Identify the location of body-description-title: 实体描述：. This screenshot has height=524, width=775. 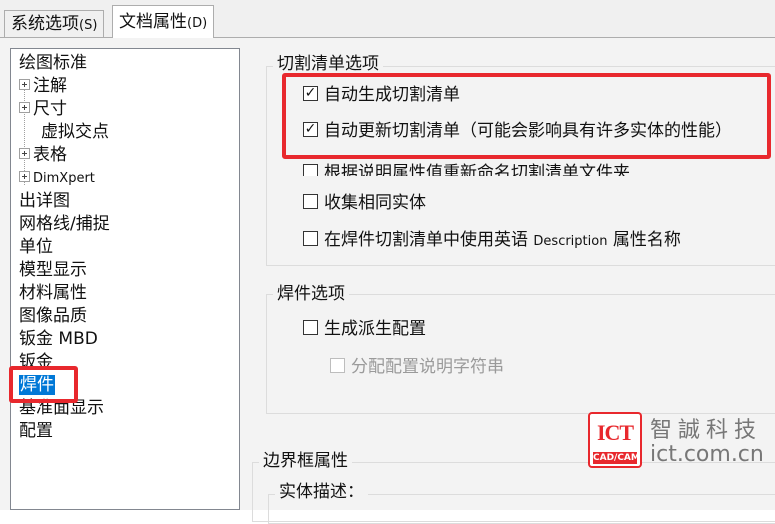
(321, 492).